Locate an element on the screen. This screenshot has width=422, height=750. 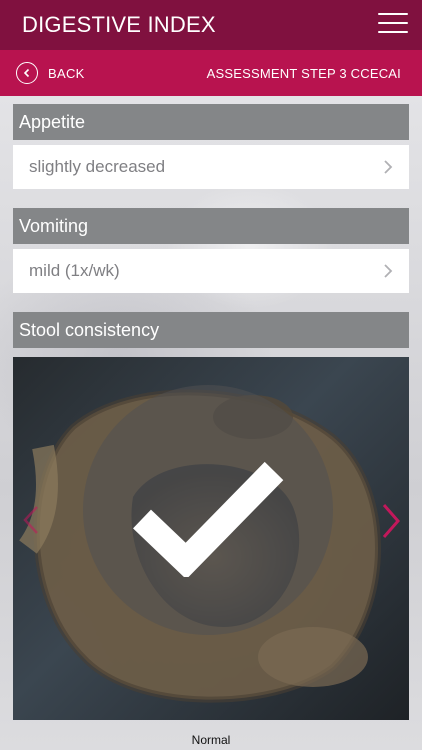
select-value: mild (1x/wk) is located at coordinates (74, 270).